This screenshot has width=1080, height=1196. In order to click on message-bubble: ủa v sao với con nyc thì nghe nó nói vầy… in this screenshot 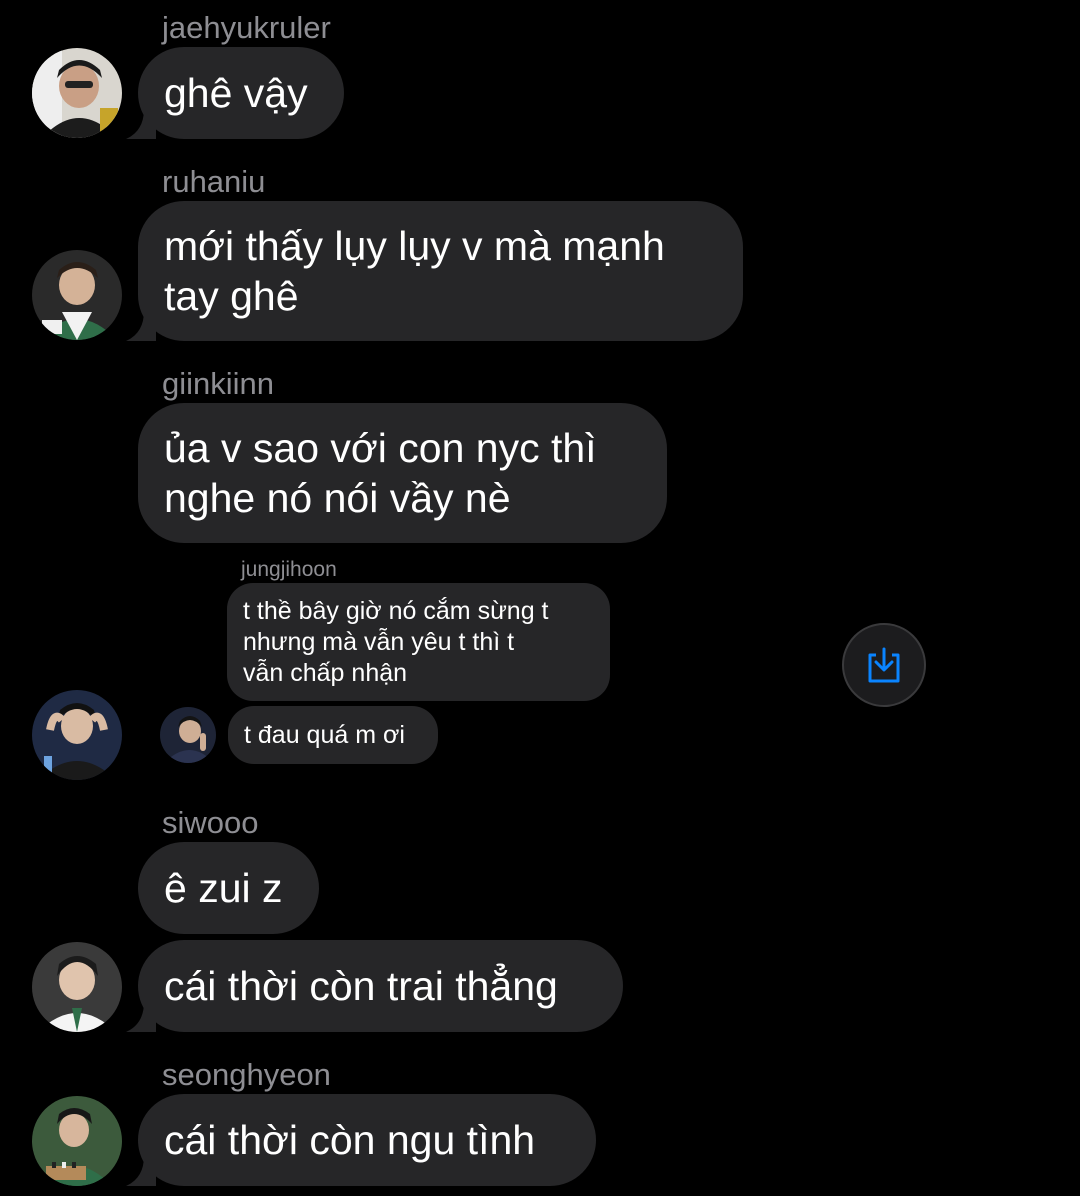, I will do `click(402, 473)`.